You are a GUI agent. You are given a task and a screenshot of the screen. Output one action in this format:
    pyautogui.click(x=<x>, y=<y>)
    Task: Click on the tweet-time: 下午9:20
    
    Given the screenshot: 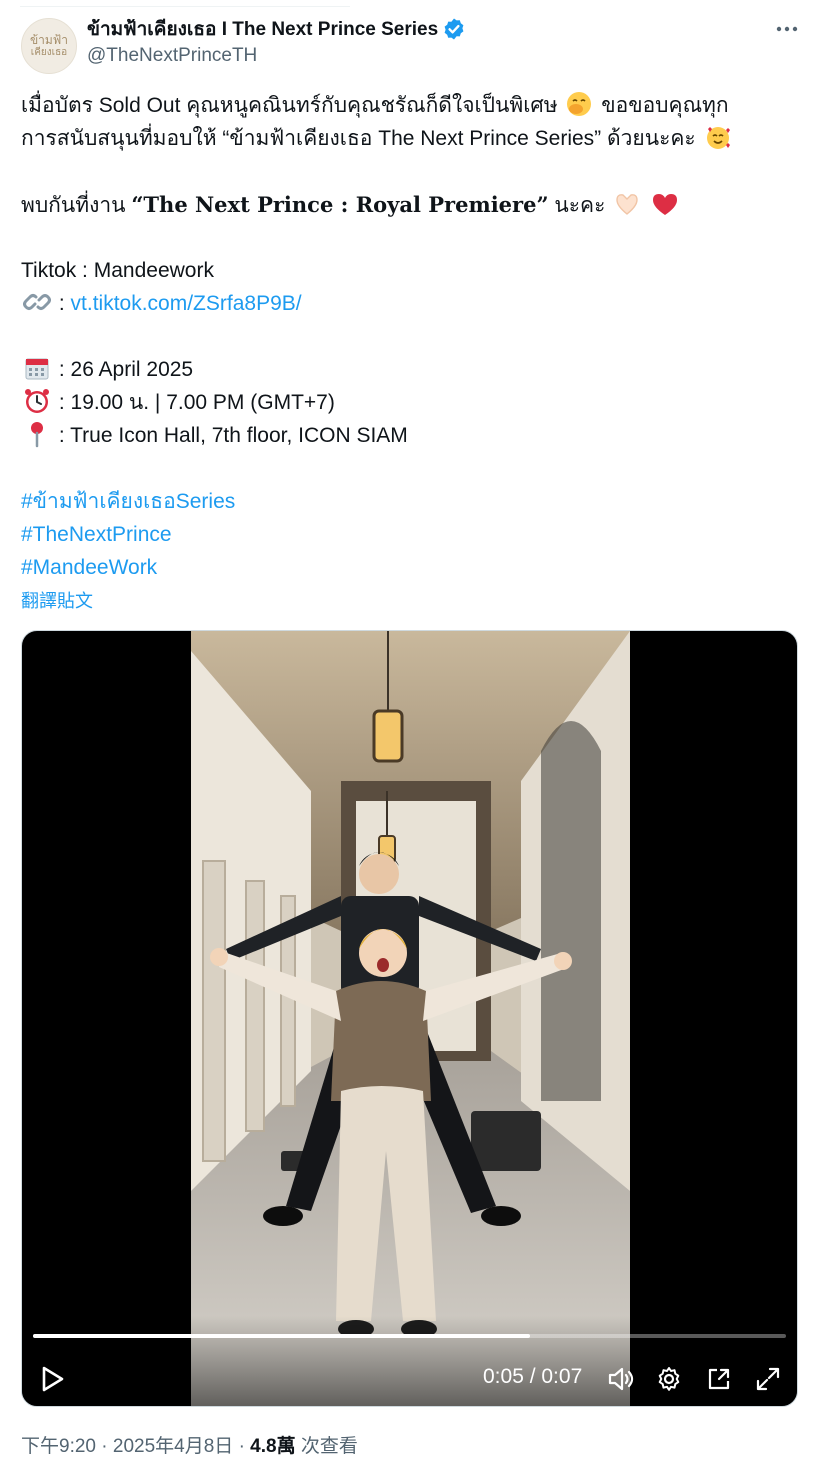 What is the action you would take?
    pyautogui.click(x=58, y=1446)
    